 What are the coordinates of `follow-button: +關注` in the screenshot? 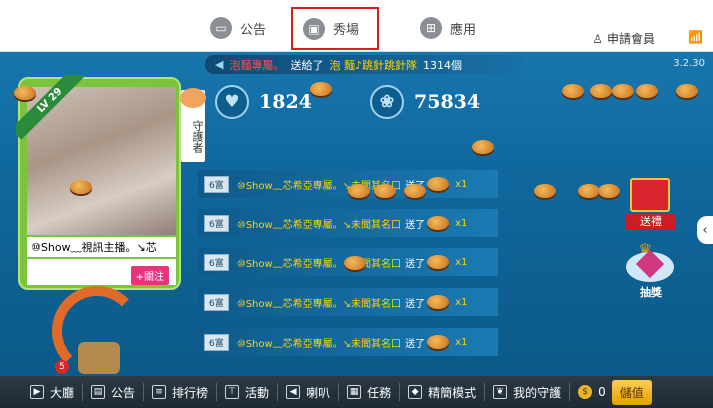 It's located at (149, 275).